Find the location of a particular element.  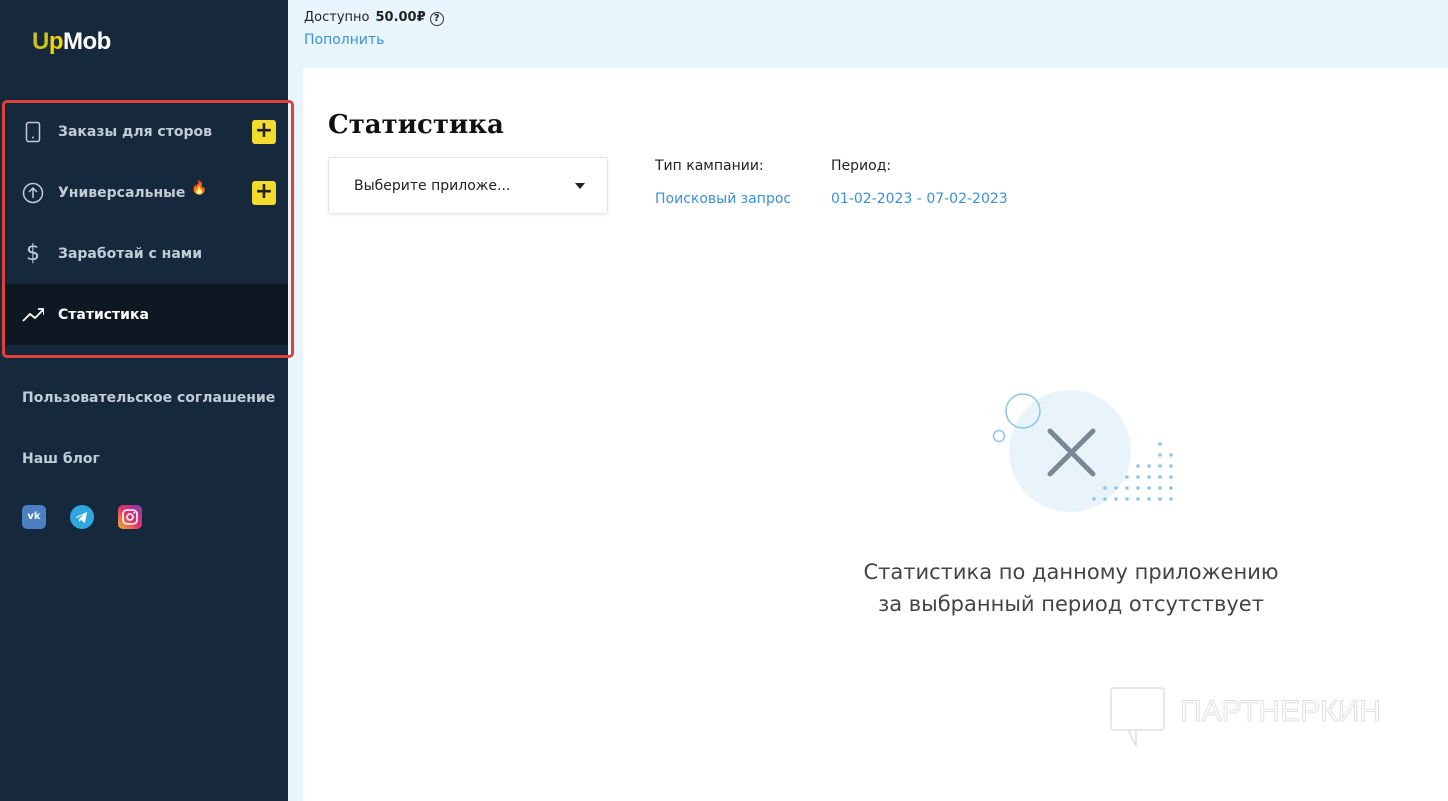

vk-icon: vk is located at coordinates (34, 517).